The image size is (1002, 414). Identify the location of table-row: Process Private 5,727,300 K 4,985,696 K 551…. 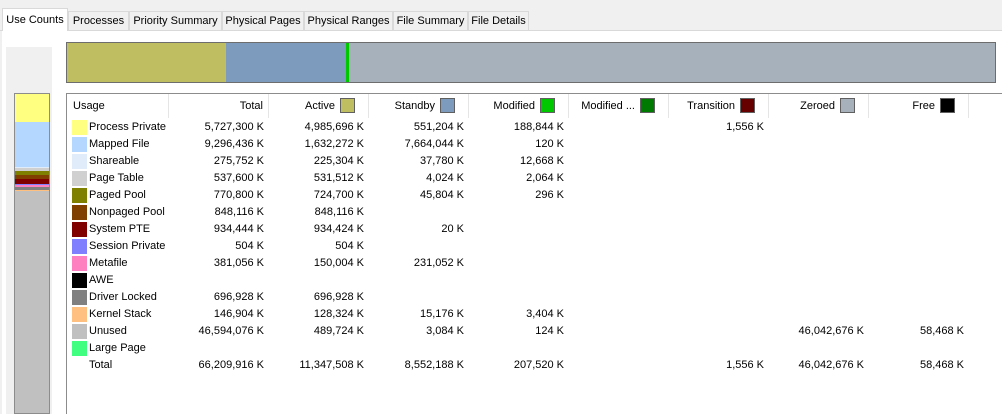
(534, 127).